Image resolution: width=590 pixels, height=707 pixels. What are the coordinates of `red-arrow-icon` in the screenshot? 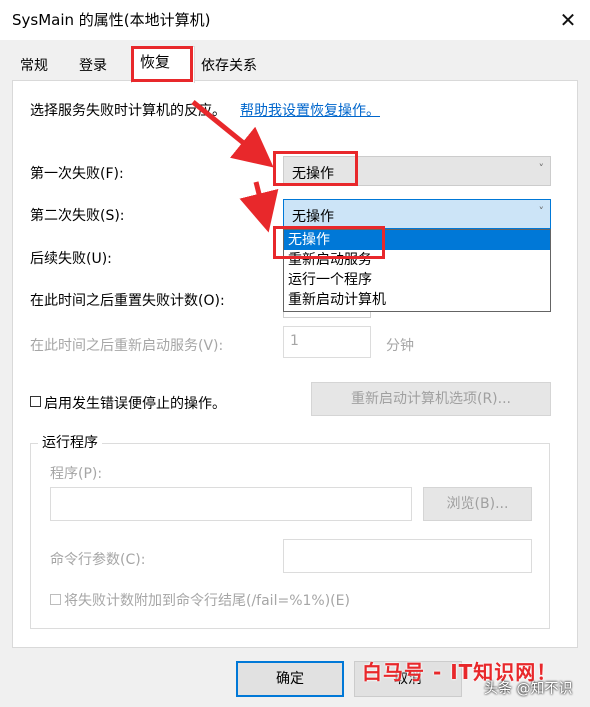 It's located at (235, 166).